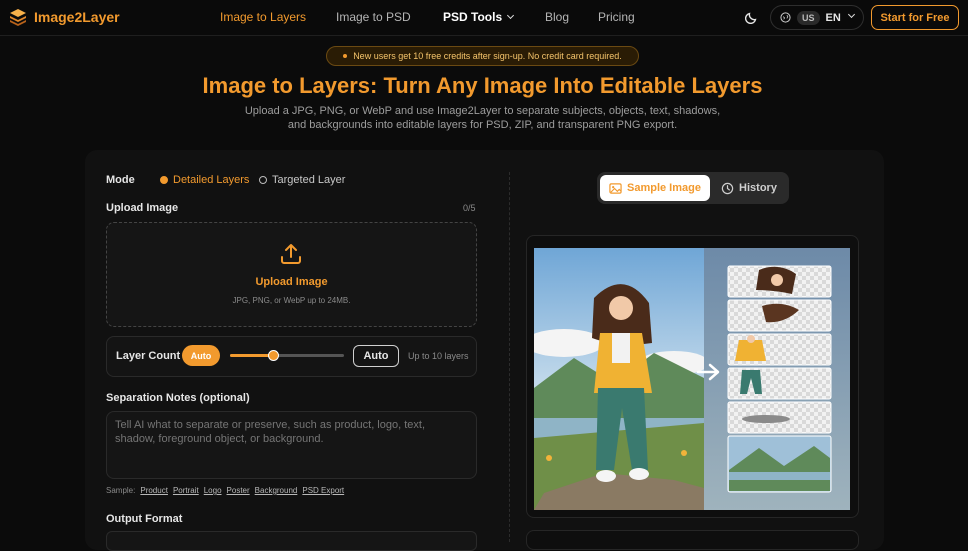 The image size is (968, 551). I want to click on tab-history: History, so click(749, 188).